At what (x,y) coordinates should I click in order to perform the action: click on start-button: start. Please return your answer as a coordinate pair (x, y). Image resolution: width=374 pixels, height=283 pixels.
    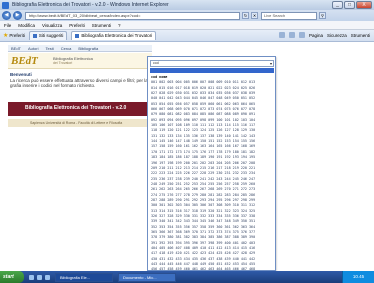
    Looking at the image, I should click on (12, 277).